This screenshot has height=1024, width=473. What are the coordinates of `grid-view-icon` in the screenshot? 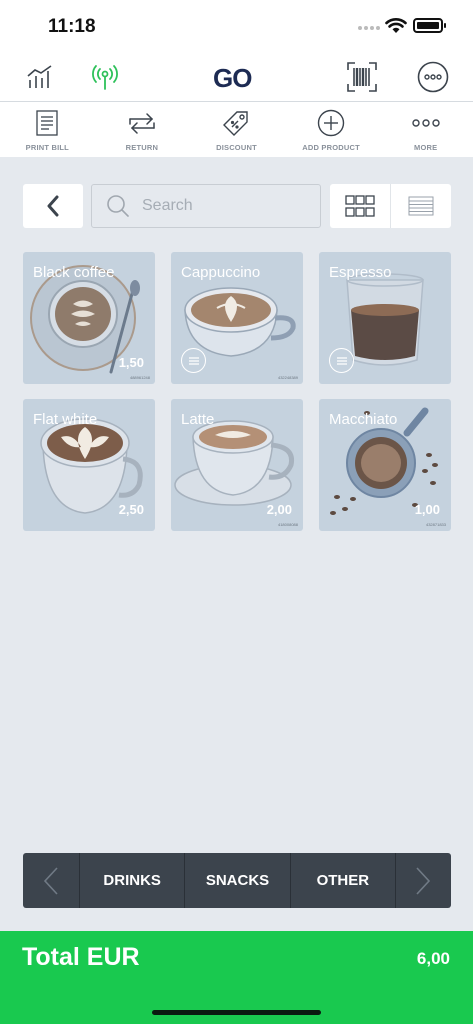 It's located at (360, 206).